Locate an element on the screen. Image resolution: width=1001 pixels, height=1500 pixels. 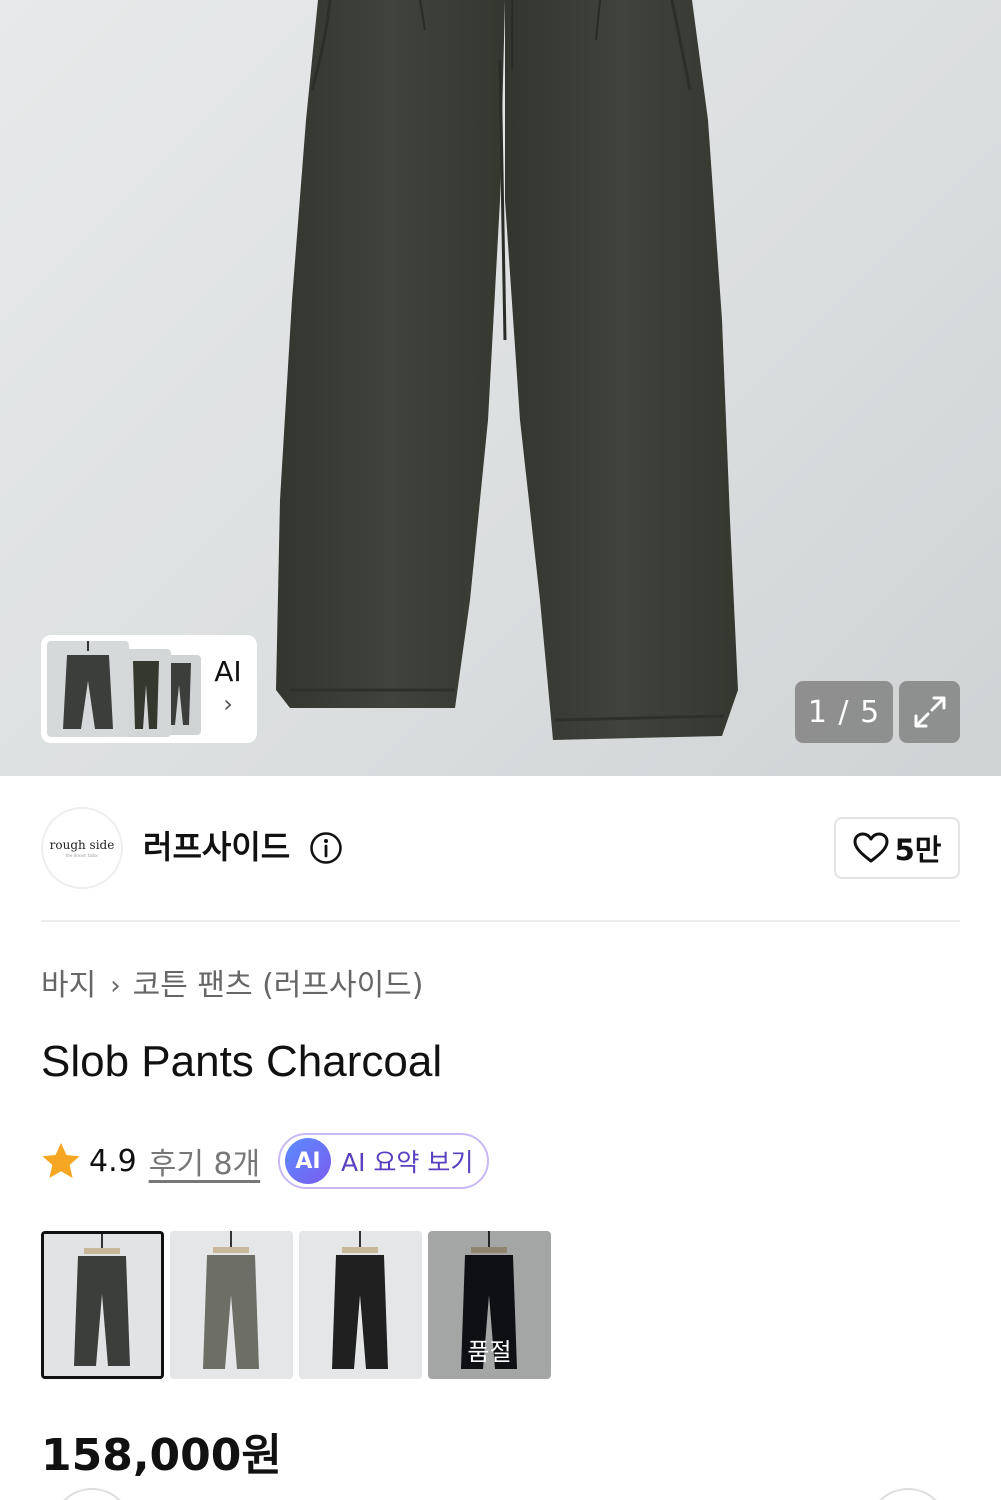
ai-related-items-button: AI › is located at coordinates (149, 689).